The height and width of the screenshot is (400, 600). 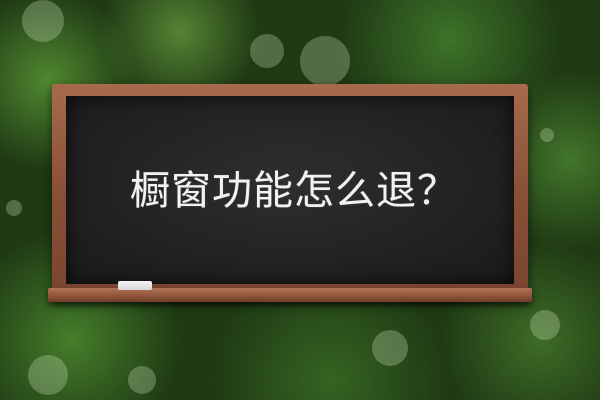 What do you see at coordinates (135, 285) in the screenshot?
I see `chalk-piece` at bounding box center [135, 285].